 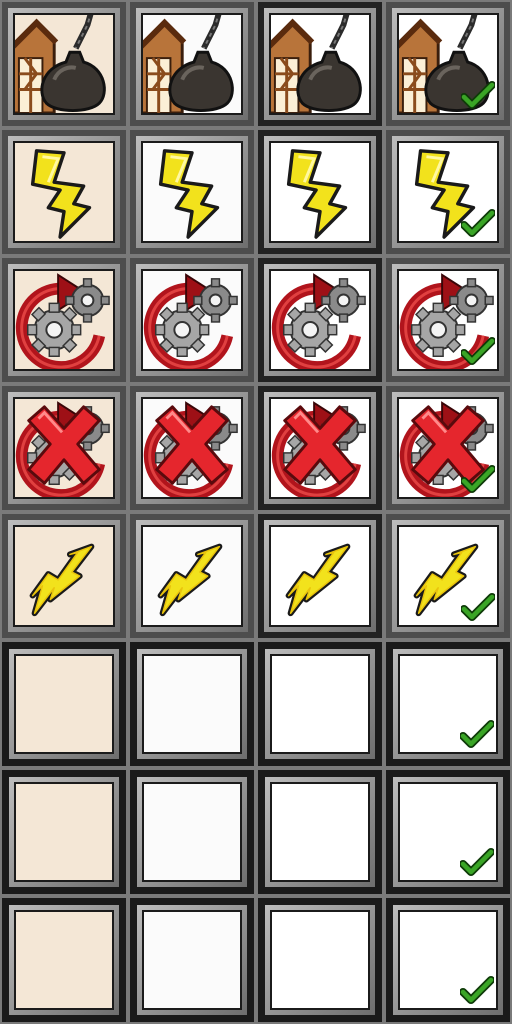 I want to click on sprite-button-r7-normal, so click(x=64, y=960).